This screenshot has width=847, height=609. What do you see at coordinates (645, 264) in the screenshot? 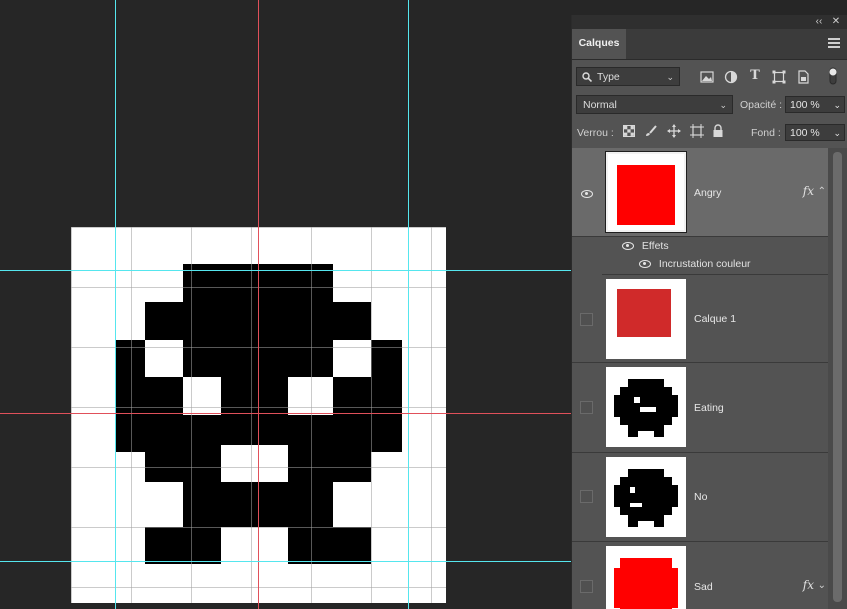
I see `effect-eye-icon` at bounding box center [645, 264].